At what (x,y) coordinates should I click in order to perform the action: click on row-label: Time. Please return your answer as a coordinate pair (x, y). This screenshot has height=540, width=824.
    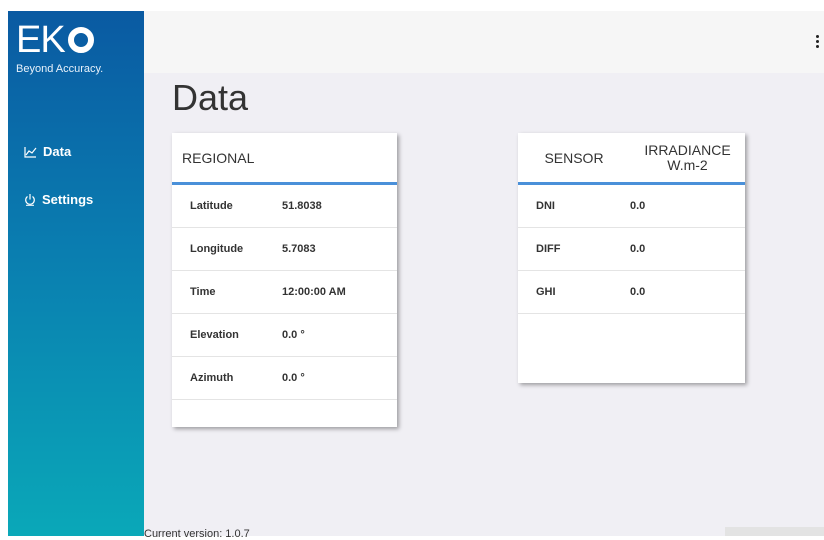
    Looking at the image, I should click on (203, 292).